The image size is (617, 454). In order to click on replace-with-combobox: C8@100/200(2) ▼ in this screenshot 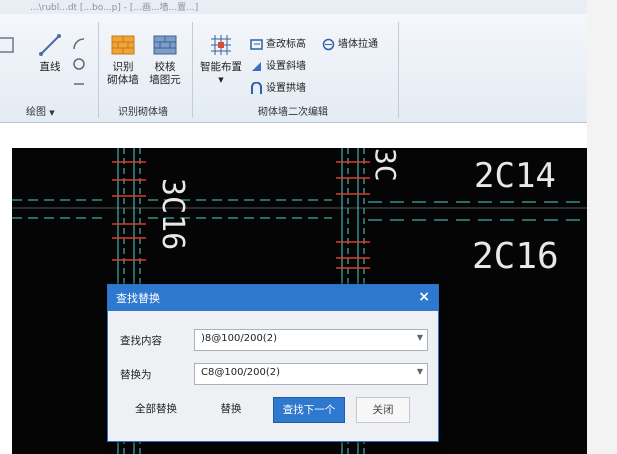, I will do `click(311, 374)`.